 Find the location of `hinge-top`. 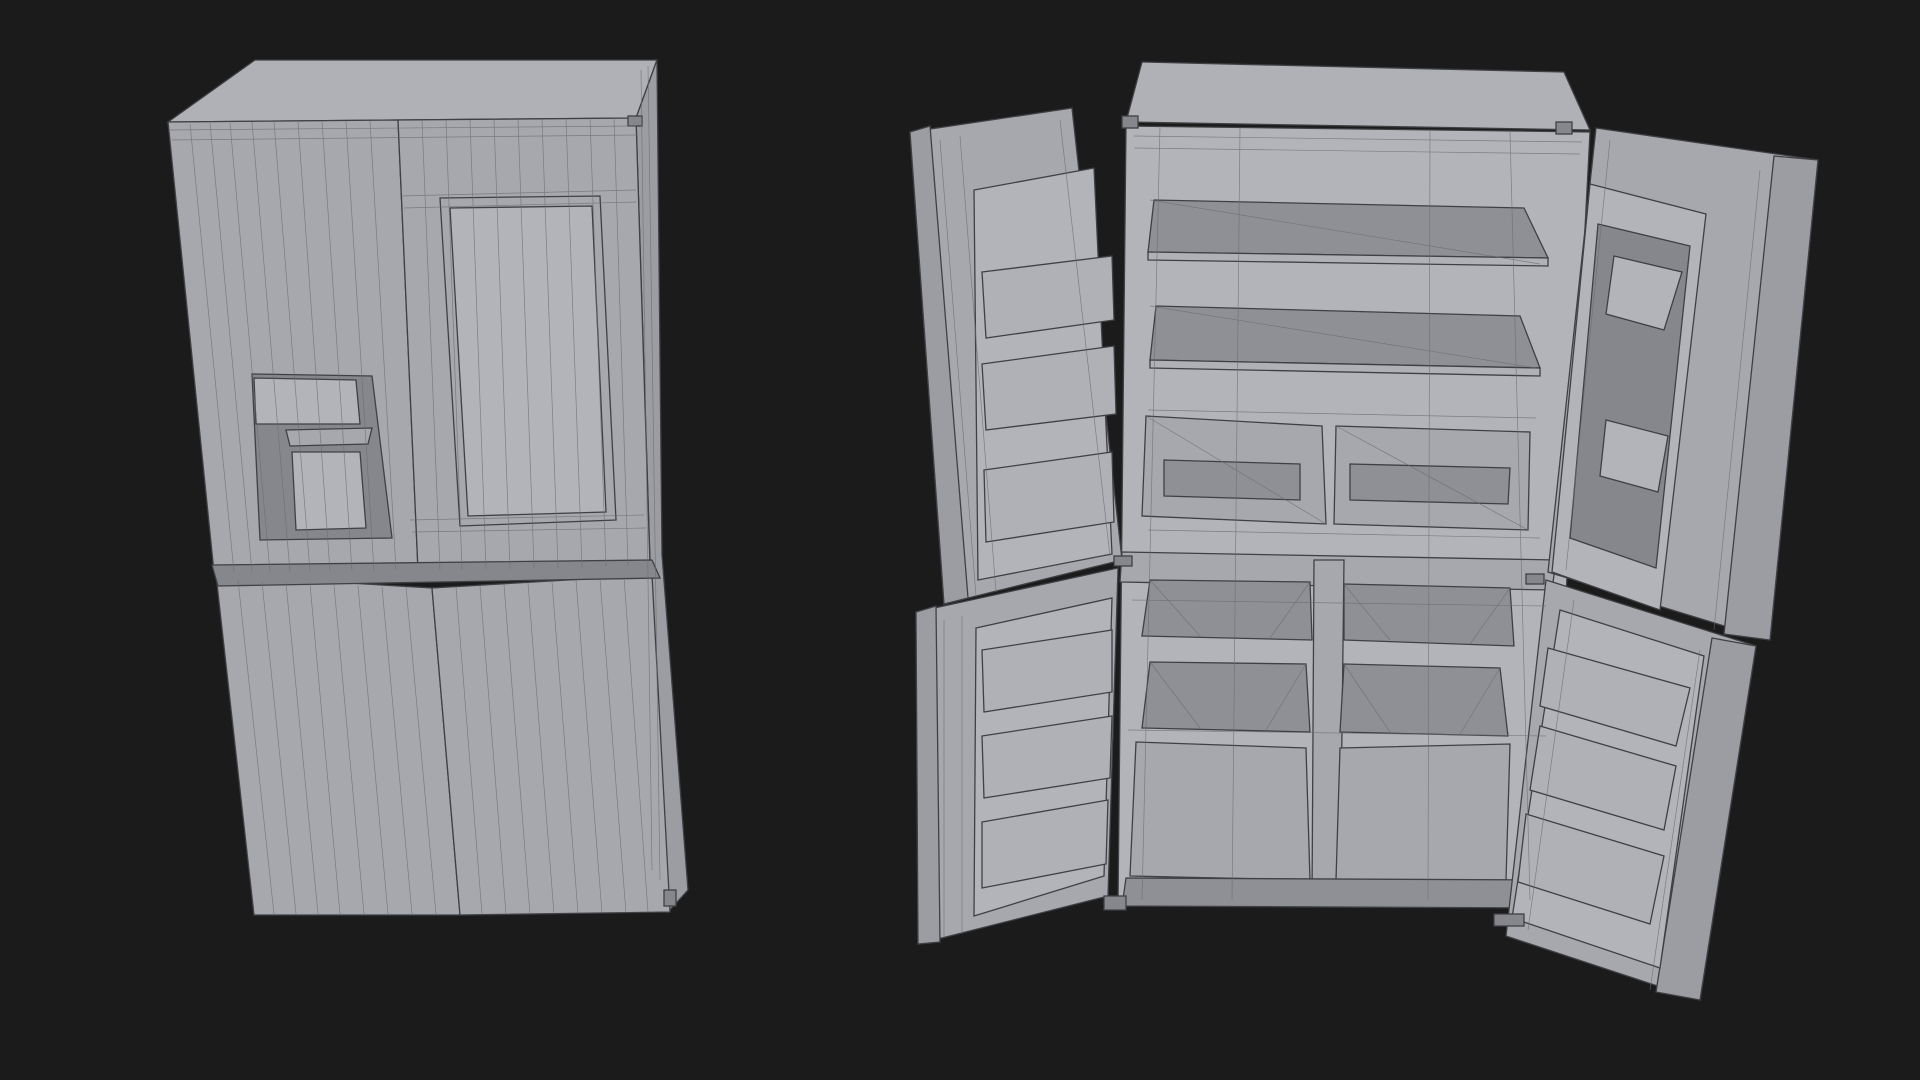

hinge-top is located at coordinates (635, 121).